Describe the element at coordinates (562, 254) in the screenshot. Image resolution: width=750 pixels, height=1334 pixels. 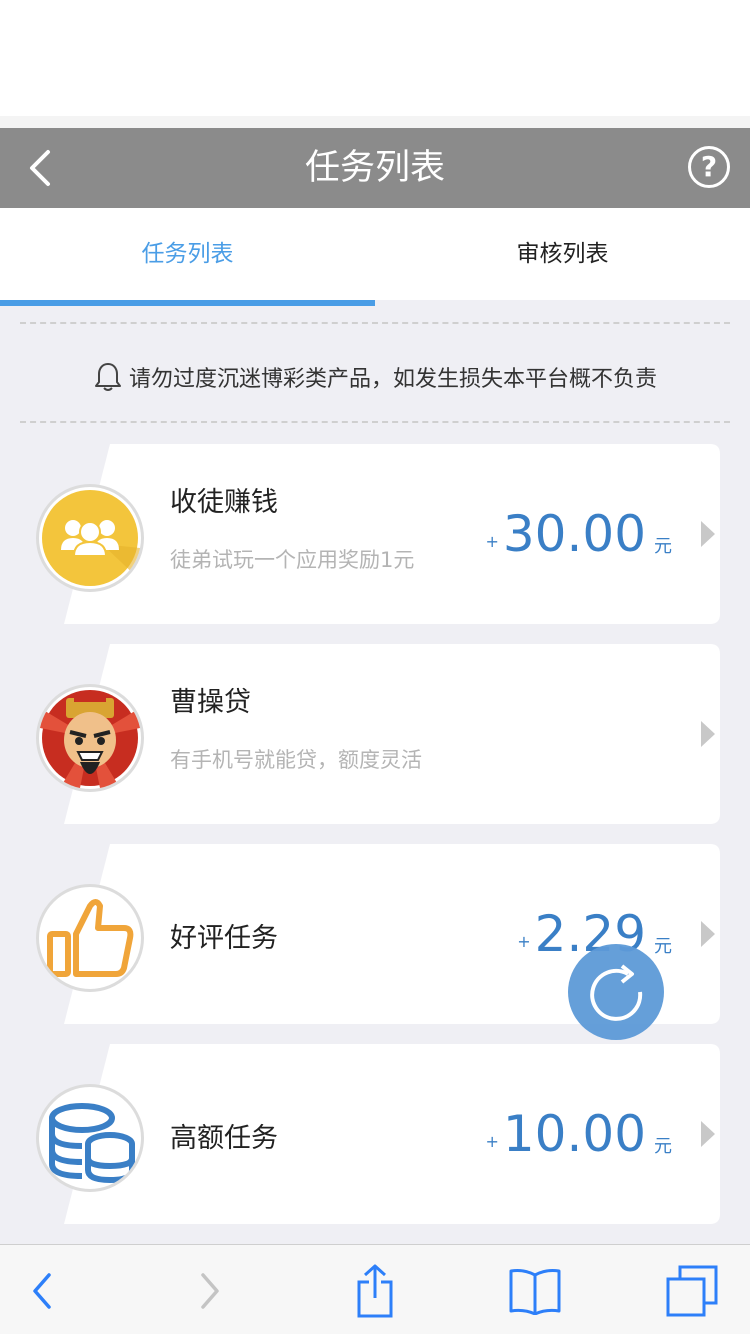
I see `tab-review-list: 审核列表` at that location.